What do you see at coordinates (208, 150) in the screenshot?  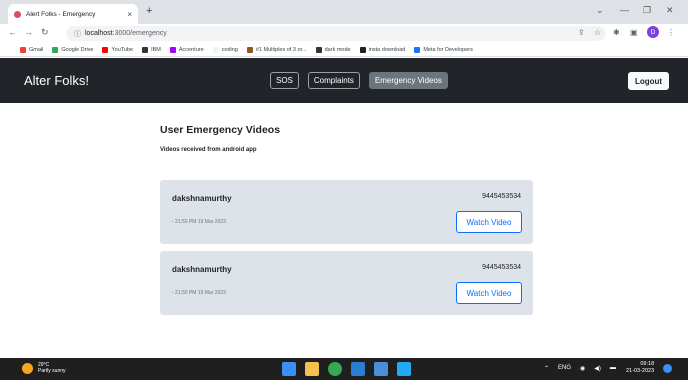 I see `page-subtitle: Videos received from android app` at bounding box center [208, 150].